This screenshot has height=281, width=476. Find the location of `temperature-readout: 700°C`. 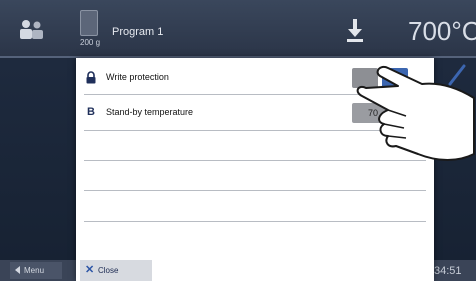

temperature-readout: 700°C is located at coordinates (442, 31).